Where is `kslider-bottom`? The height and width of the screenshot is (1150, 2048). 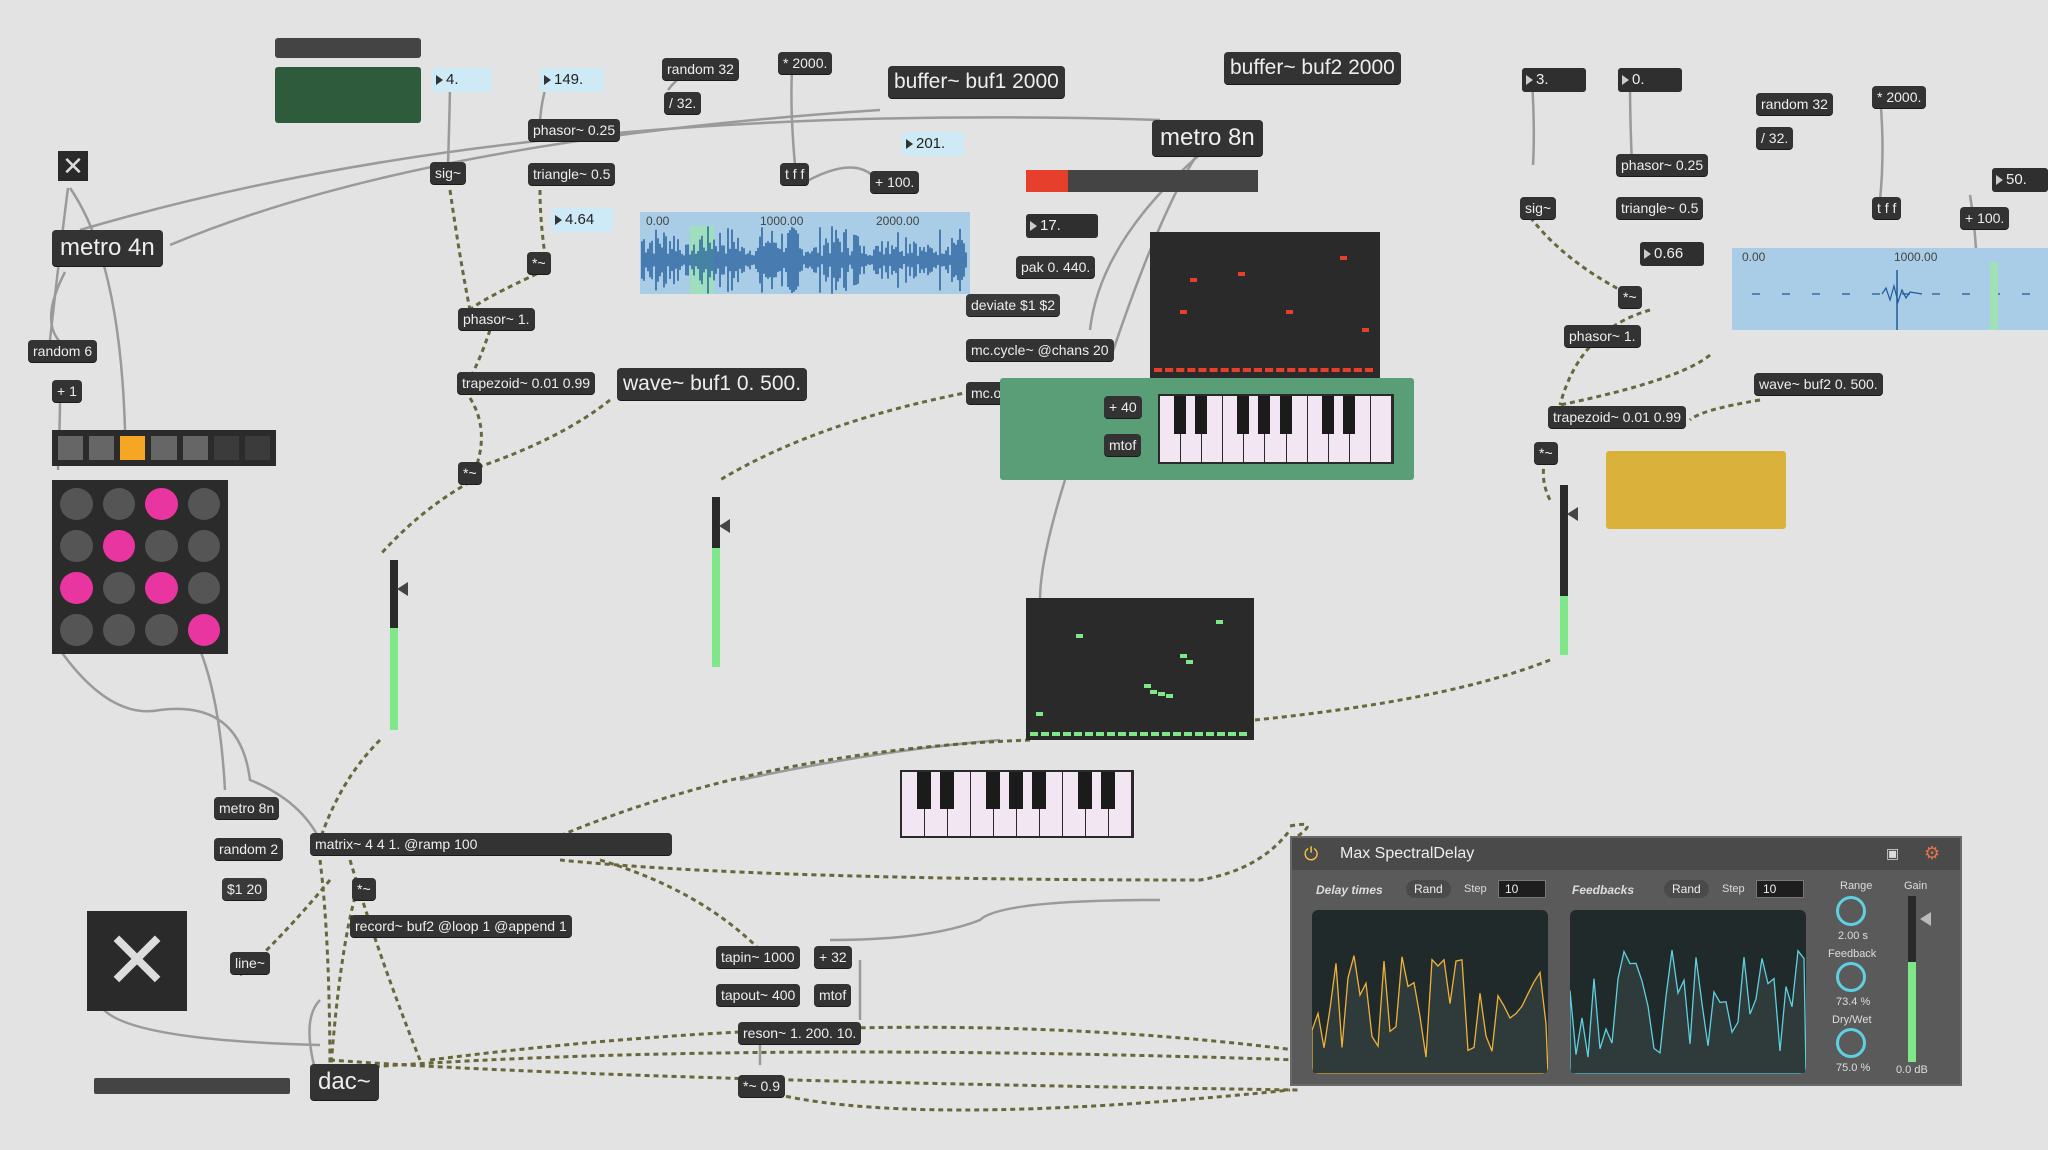 kslider-bottom is located at coordinates (1017, 804).